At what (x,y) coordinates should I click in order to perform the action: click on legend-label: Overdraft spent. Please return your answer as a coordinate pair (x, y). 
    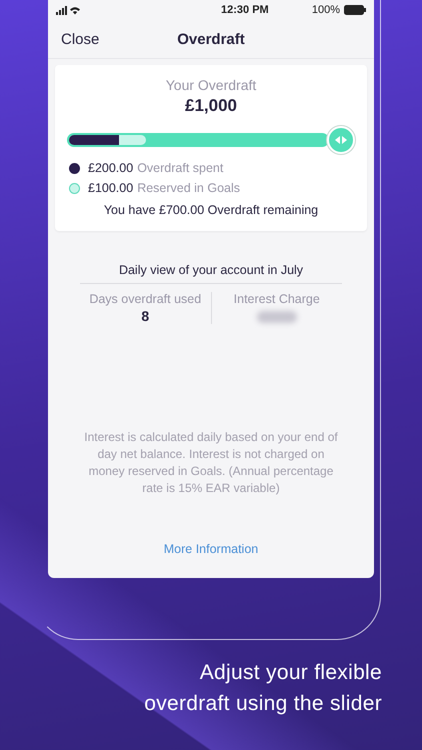
    Looking at the image, I should click on (180, 168).